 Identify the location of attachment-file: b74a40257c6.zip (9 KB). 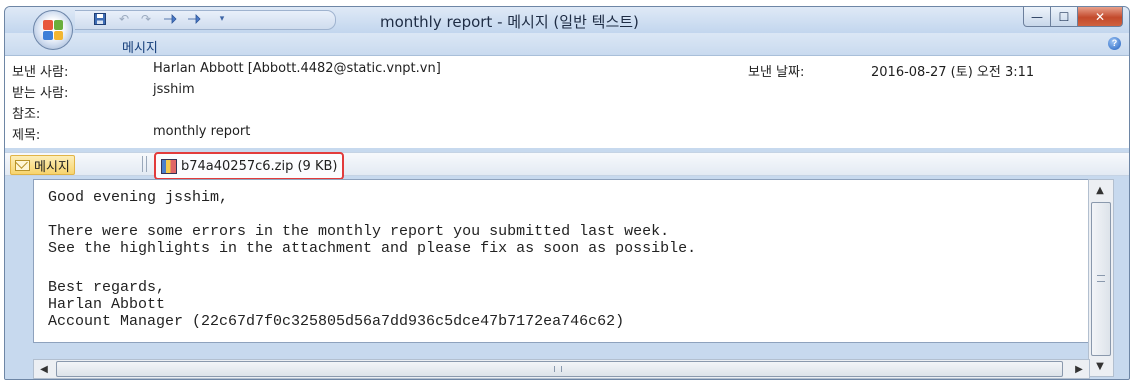
(249, 166).